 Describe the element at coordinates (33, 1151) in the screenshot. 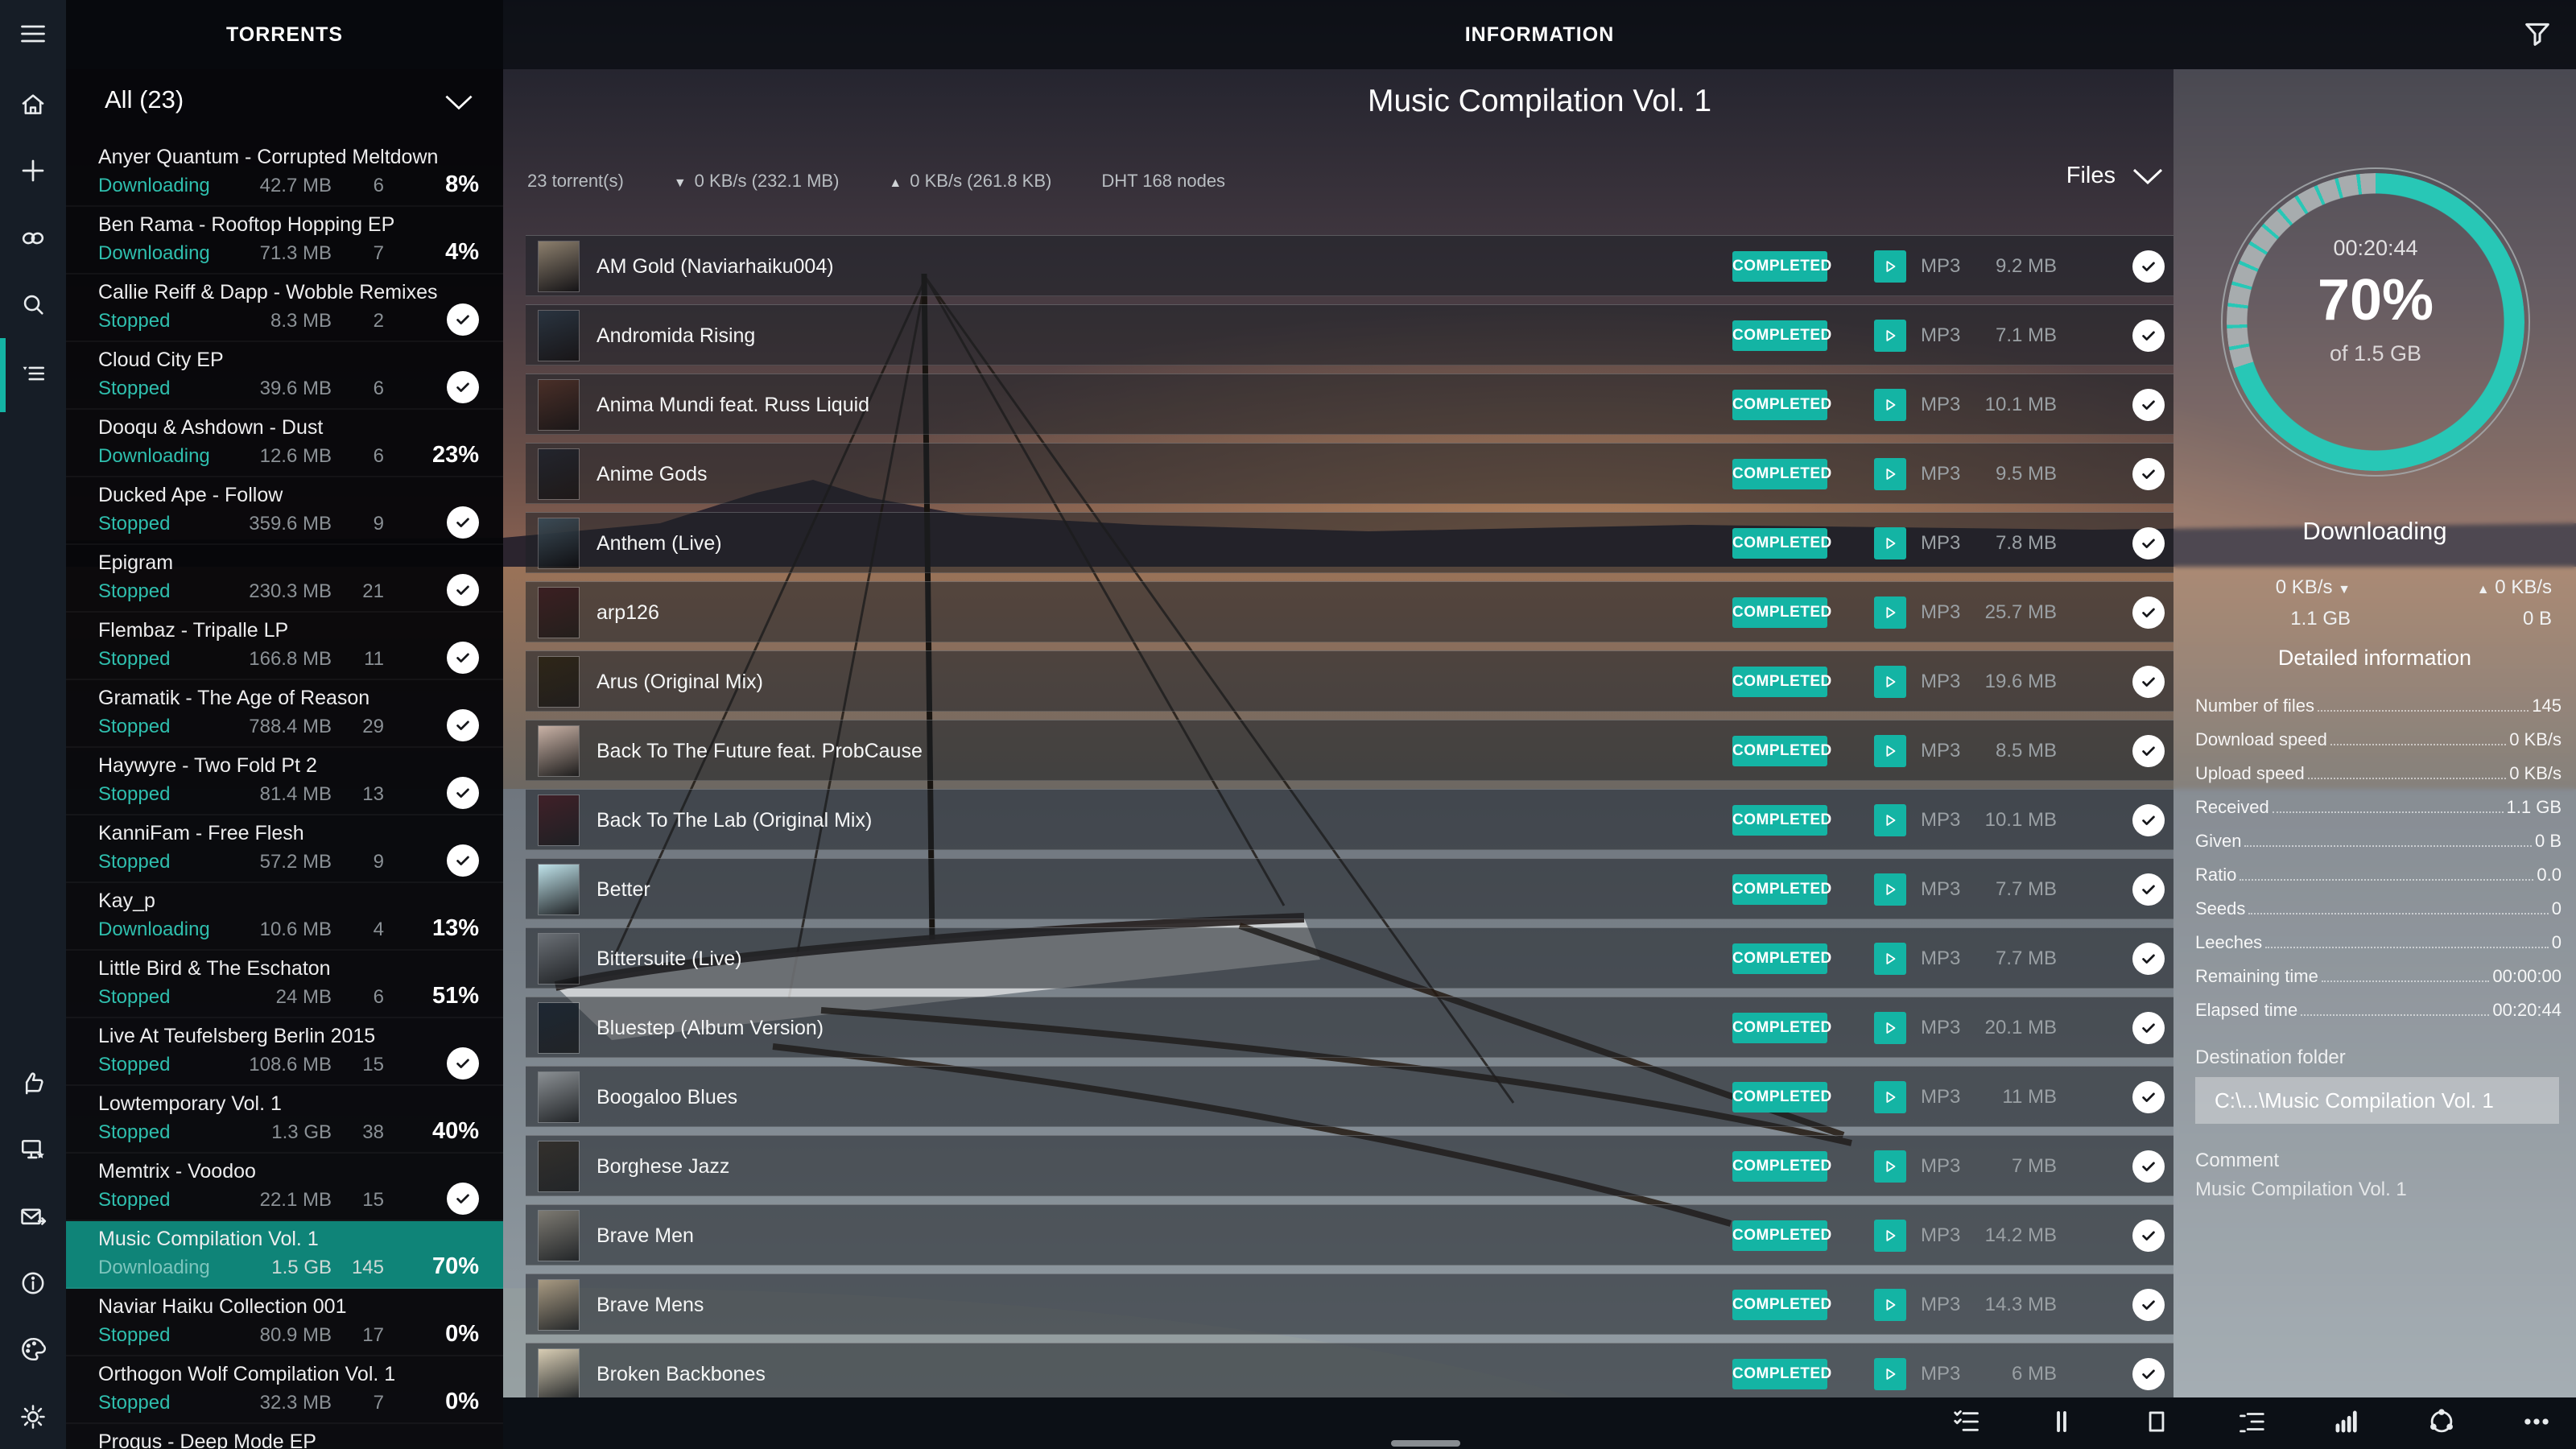

I see `rail-review-button` at that location.